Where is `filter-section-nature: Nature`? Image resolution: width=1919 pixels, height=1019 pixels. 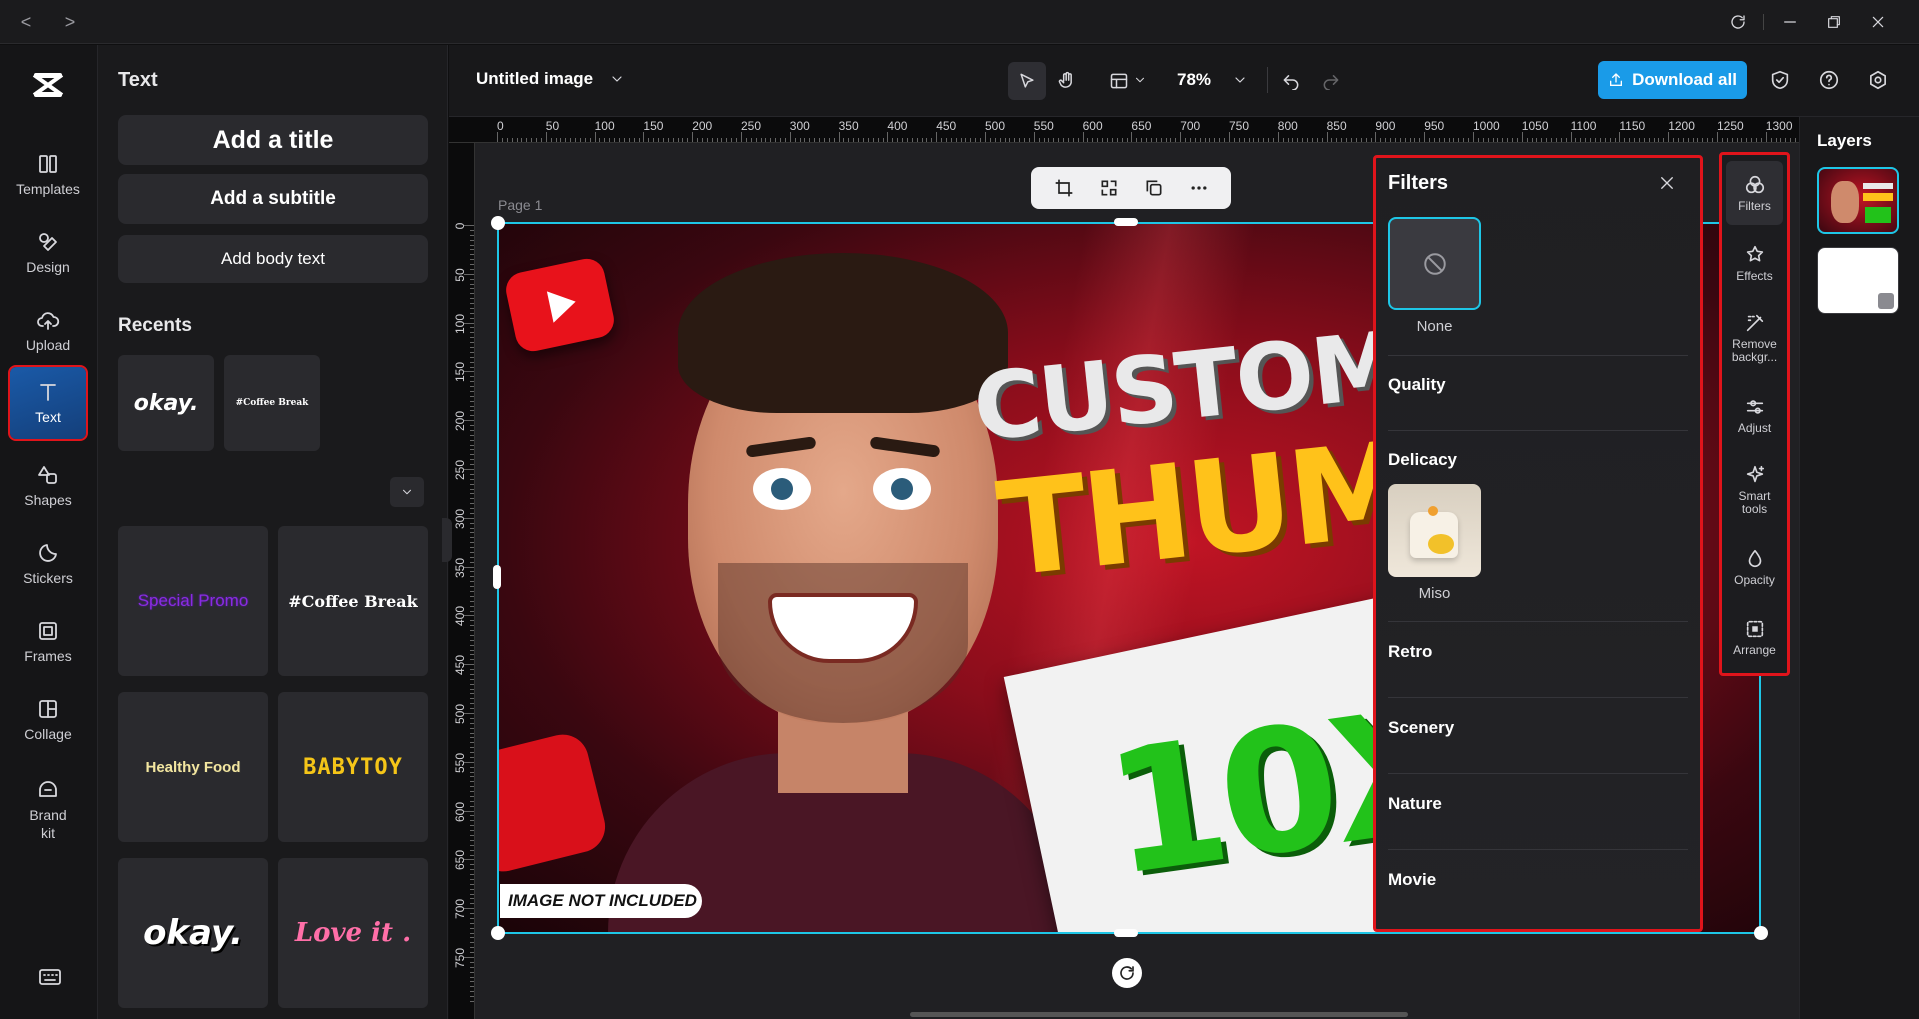 filter-section-nature: Nature is located at coordinates (1415, 804).